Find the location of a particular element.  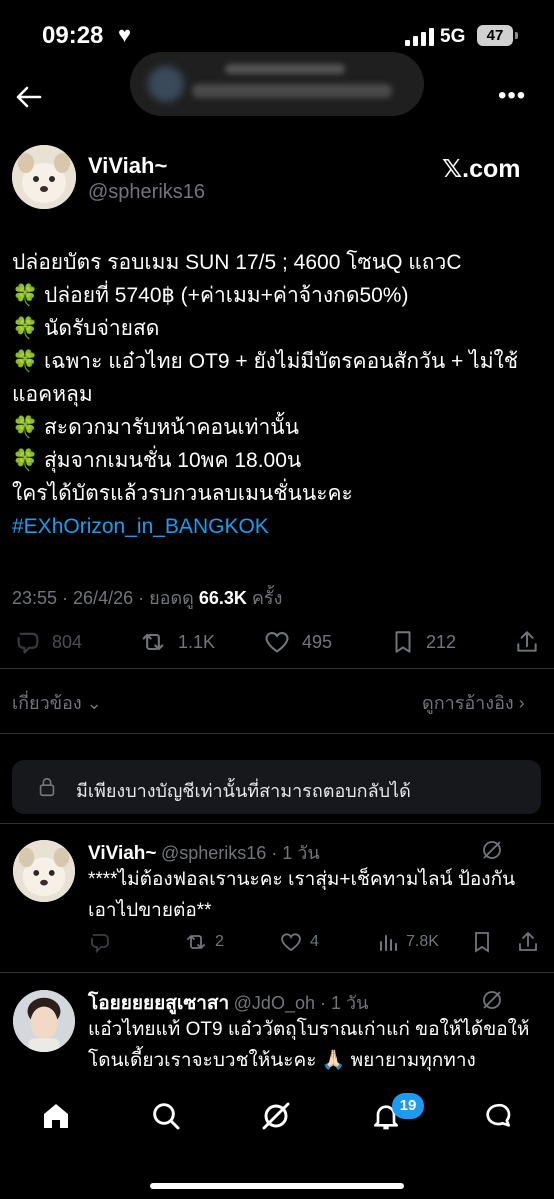

home-icon is located at coordinates (56, 1116).